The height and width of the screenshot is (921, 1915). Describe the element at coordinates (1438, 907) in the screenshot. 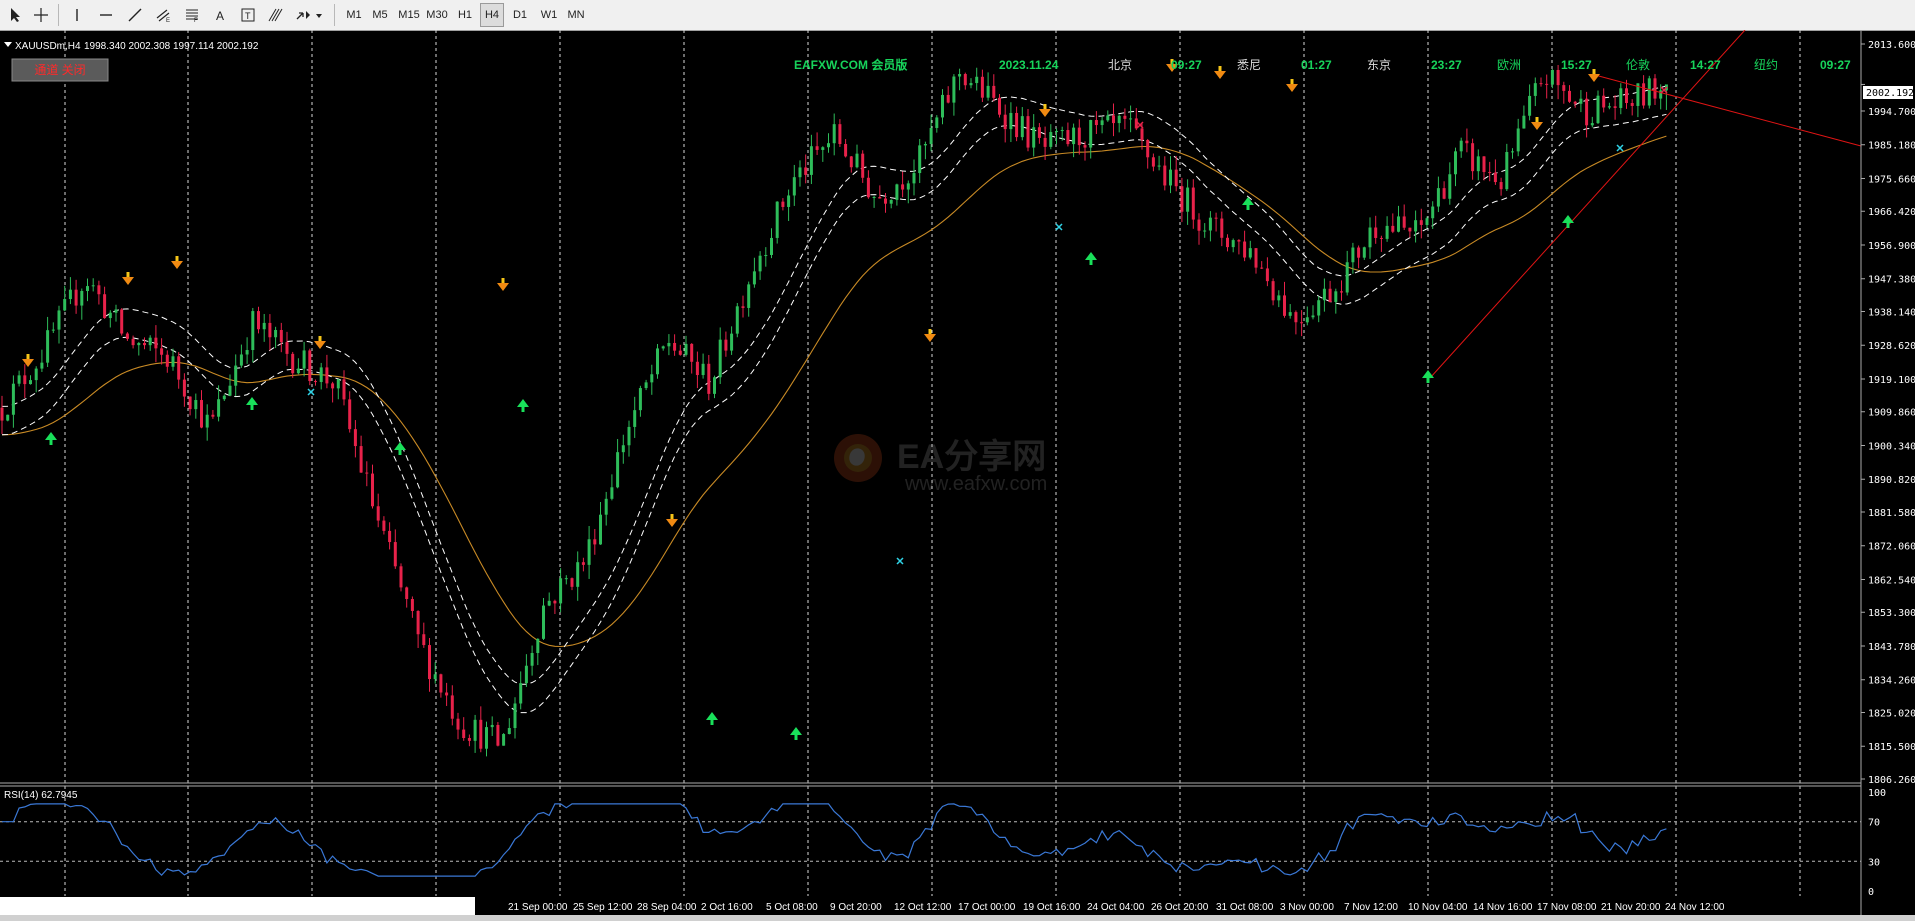

I see `time-axis-label: 10 Nov 04:00` at that location.